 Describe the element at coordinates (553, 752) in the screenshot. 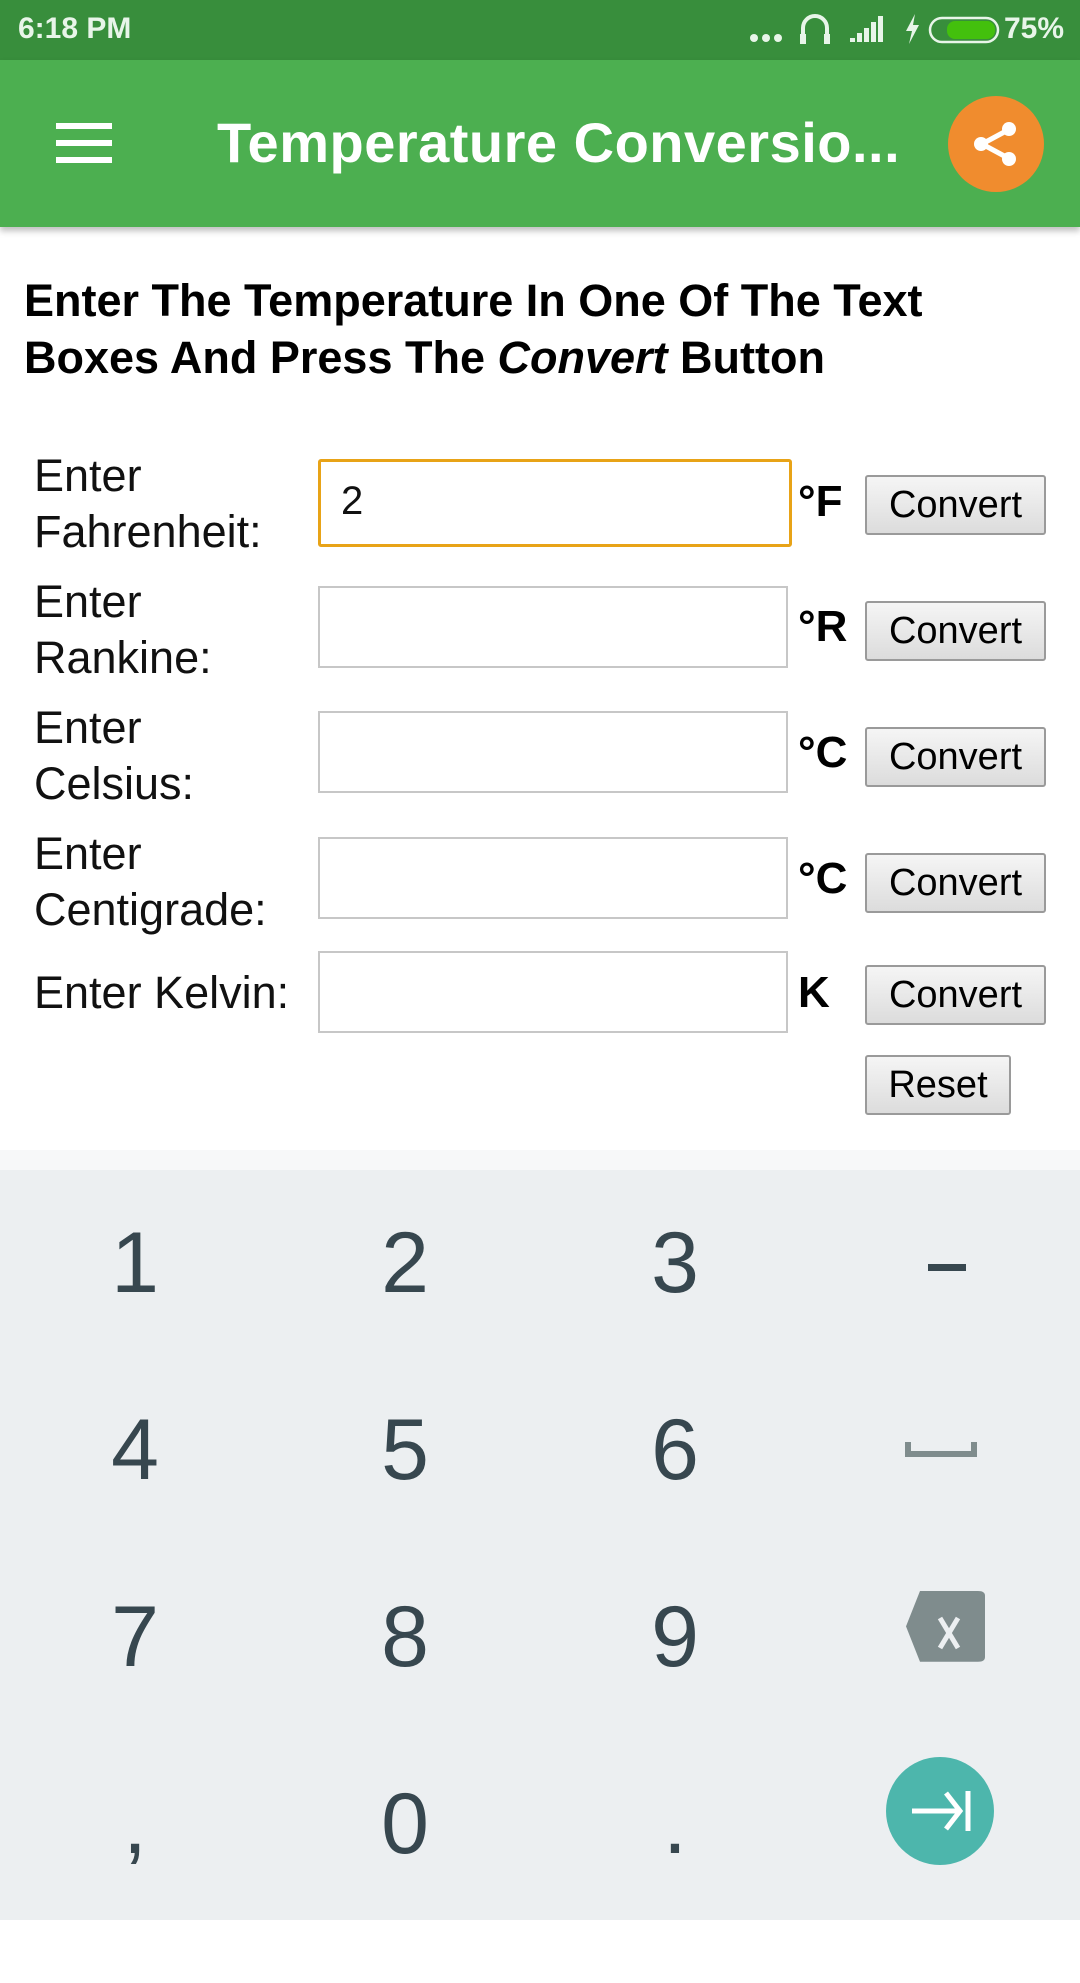

I see `celsius-input` at that location.